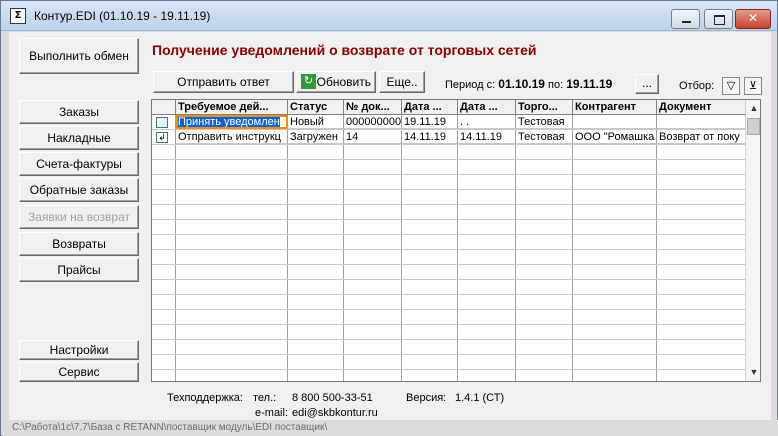 The image size is (778, 436). Describe the element at coordinates (731, 86) in the screenshot. I see `filter-icon: ▽` at that location.